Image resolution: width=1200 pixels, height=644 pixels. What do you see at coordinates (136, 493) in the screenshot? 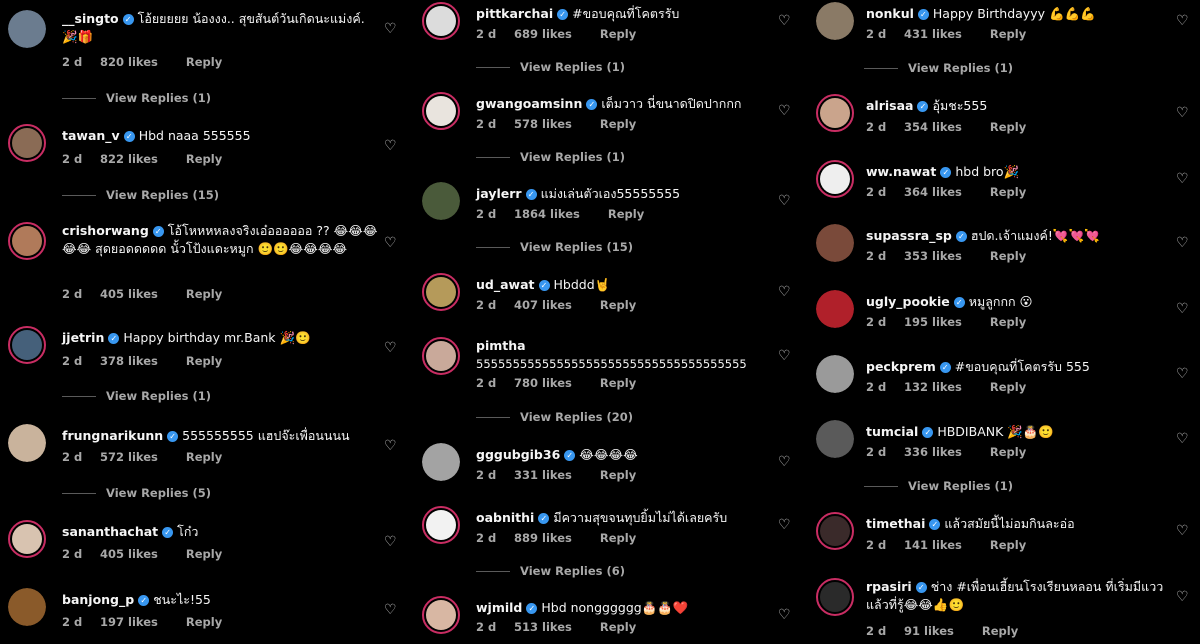
I see `view-replies: View Replies (5)` at bounding box center [136, 493].